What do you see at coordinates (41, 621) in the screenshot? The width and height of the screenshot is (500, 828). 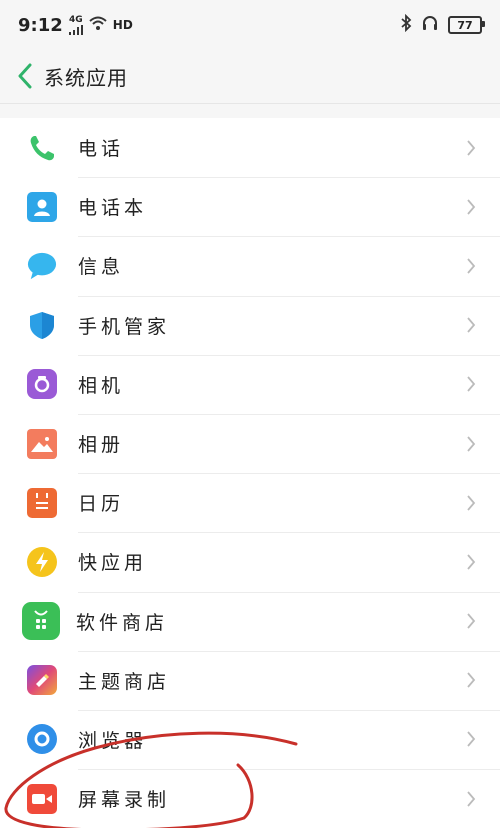 I see `app-store-icon` at bounding box center [41, 621].